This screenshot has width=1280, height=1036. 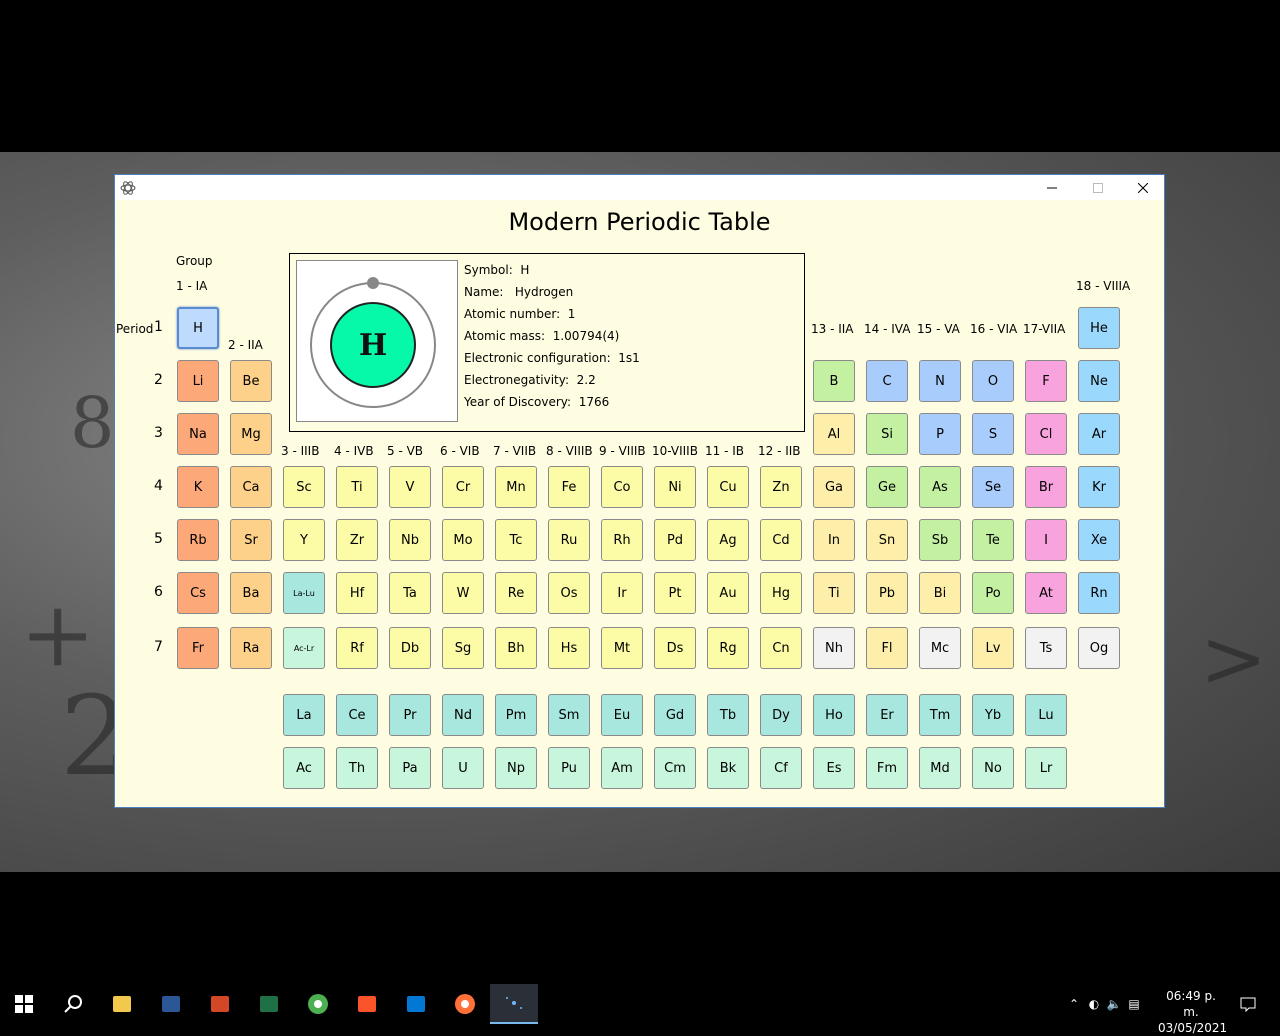 What do you see at coordinates (622, 540) in the screenshot?
I see `element-rh: Rh` at bounding box center [622, 540].